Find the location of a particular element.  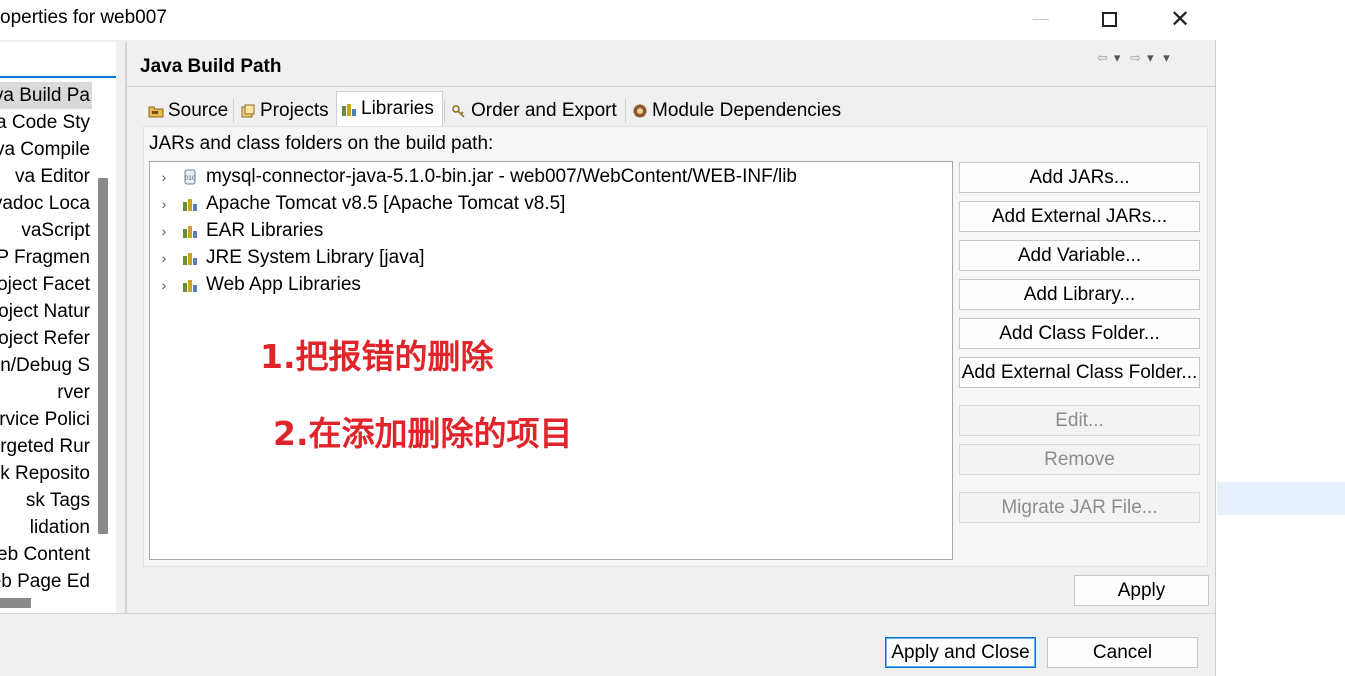

sidebar-item-service-policies: rvice Polici is located at coordinates (46, 419).